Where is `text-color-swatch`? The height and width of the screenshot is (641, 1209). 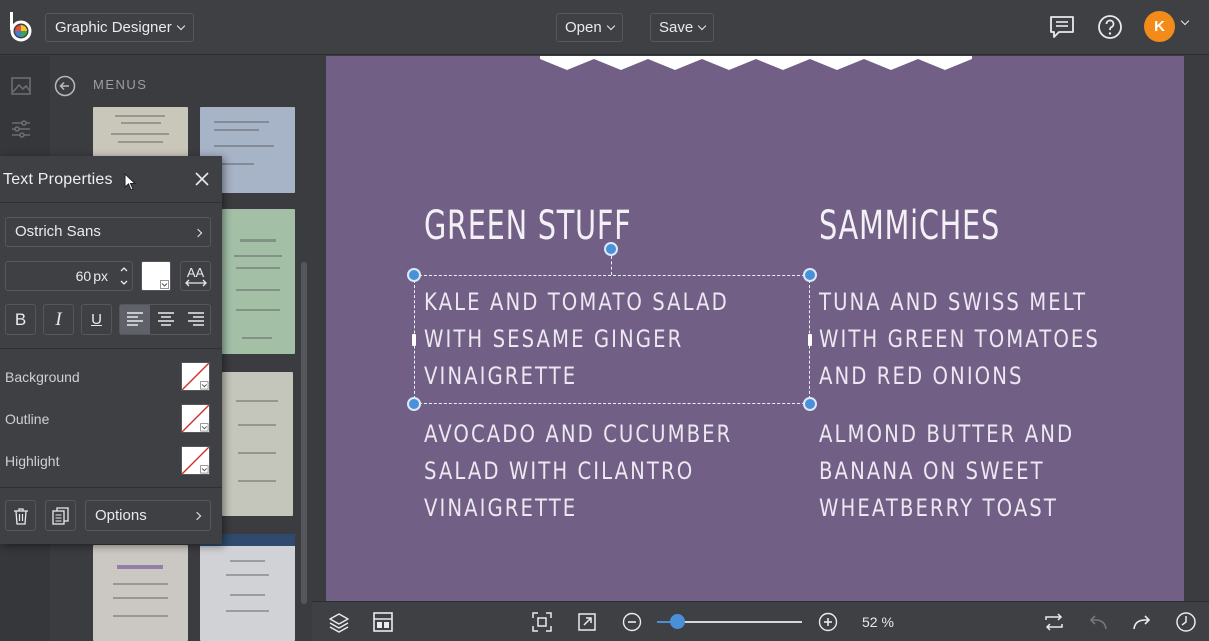 text-color-swatch is located at coordinates (156, 276).